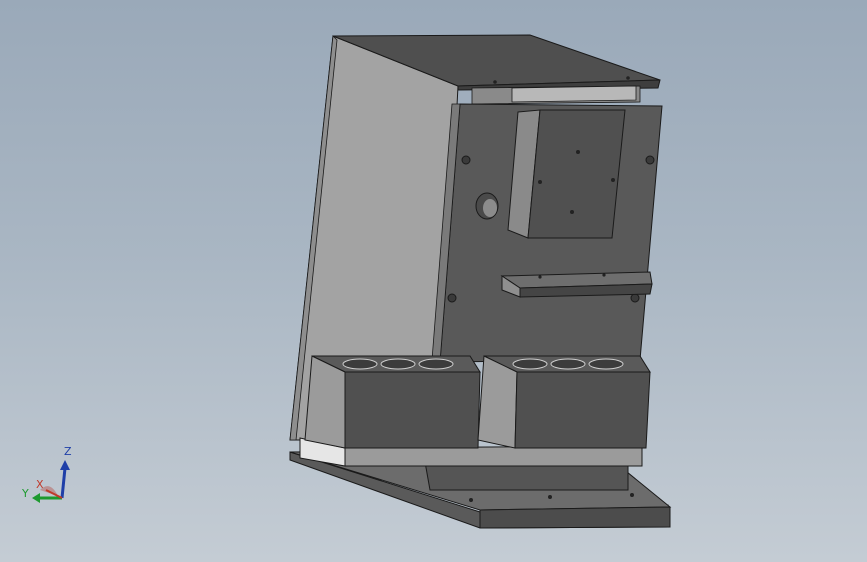 The height and width of the screenshot is (562, 867). I want to click on right-holder-block, so click(564, 402).